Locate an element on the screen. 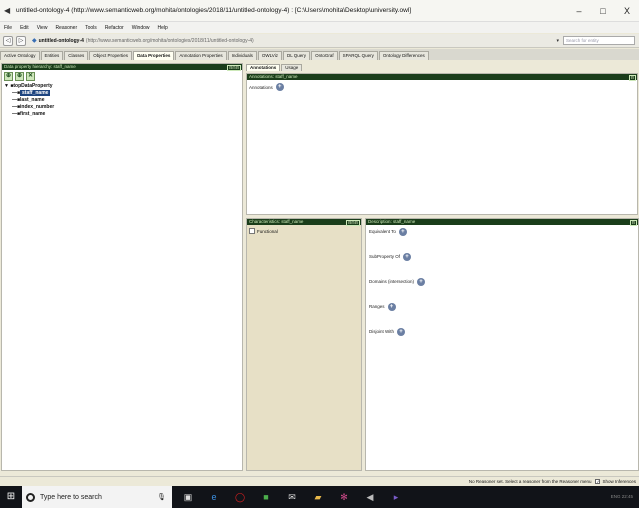 Image resolution: width=639 pixels, height=508 pixels. characteristics-title: Characteristics: staff_name is located at coordinates (276, 221).